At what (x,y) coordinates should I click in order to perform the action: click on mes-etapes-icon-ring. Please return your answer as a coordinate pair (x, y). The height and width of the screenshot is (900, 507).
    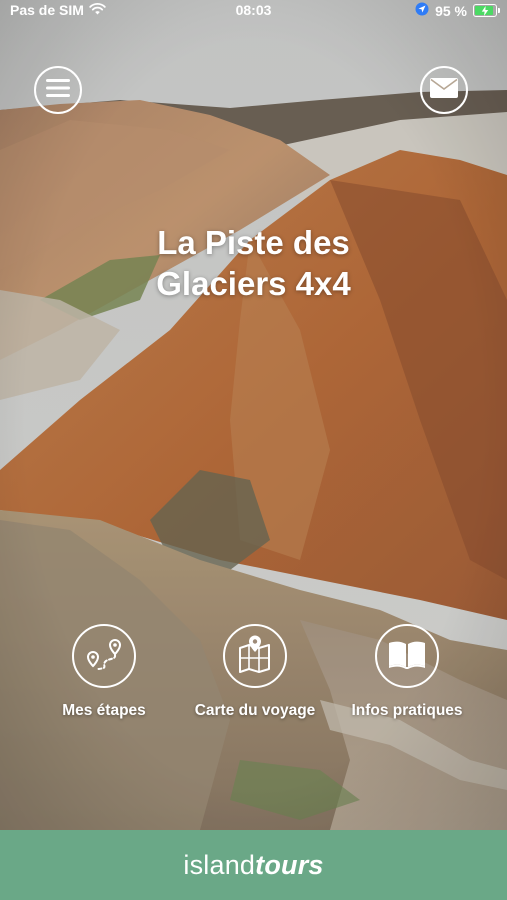
    Looking at the image, I should click on (104, 656).